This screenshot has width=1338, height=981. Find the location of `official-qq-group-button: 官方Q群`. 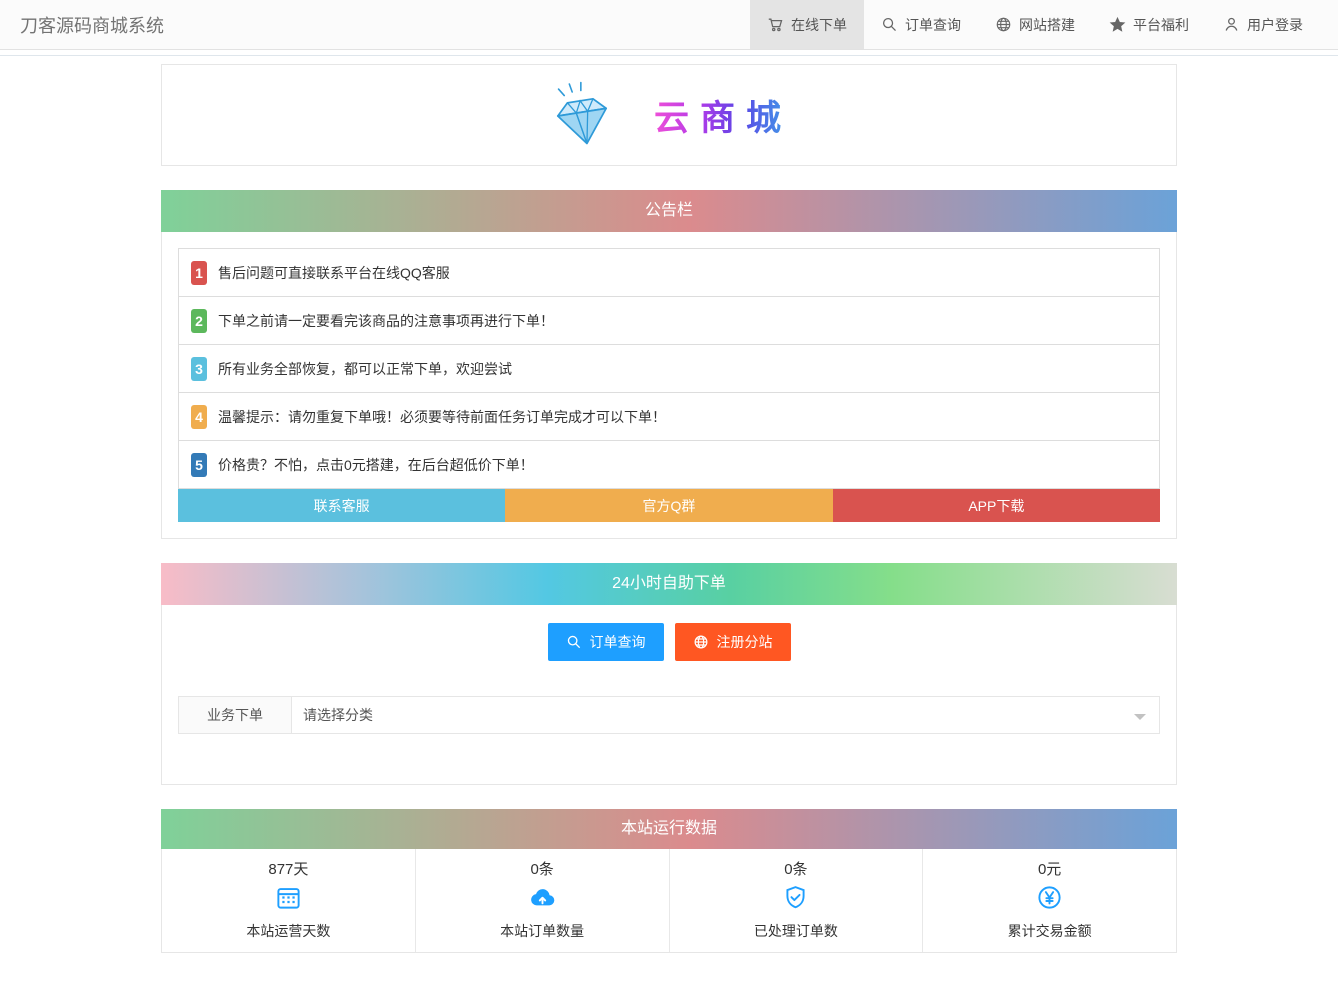

official-qq-group-button: 官方Q群 is located at coordinates (669, 505).